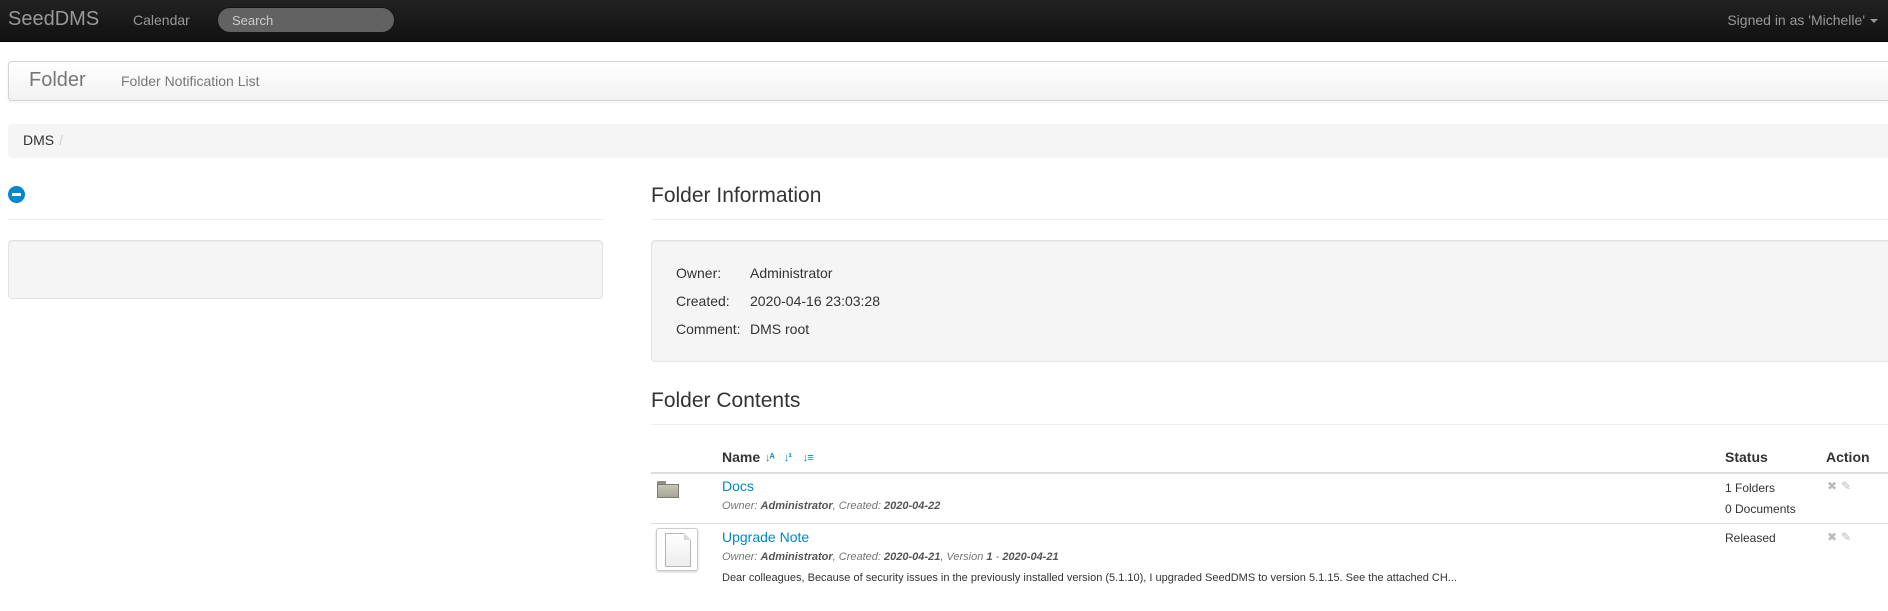 The image size is (1888, 611). I want to click on sort-controls: ↓ᴬ ↓¹ ↓≡, so click(791, 457).